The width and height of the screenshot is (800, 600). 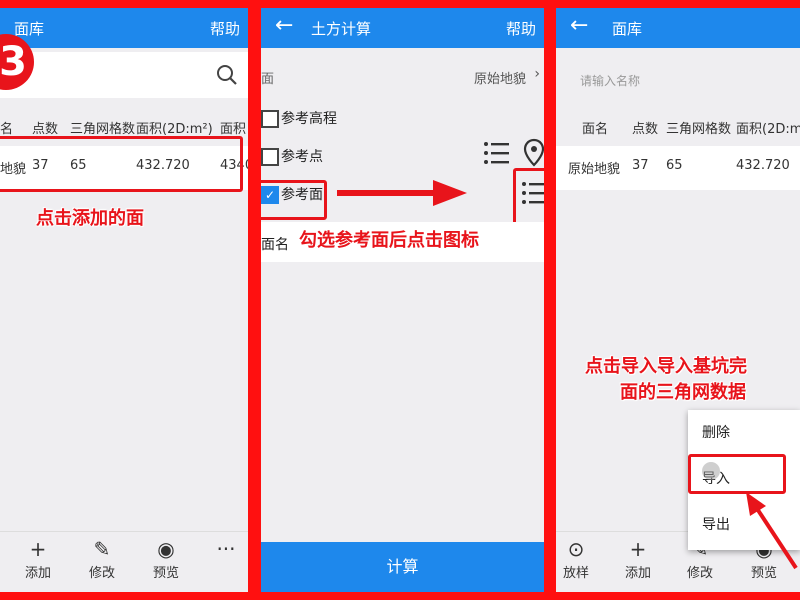 What do you see at coordinates (402, 193) in the screenshot?
I see `arrow-right-icon` at bounding box center [402, 193].